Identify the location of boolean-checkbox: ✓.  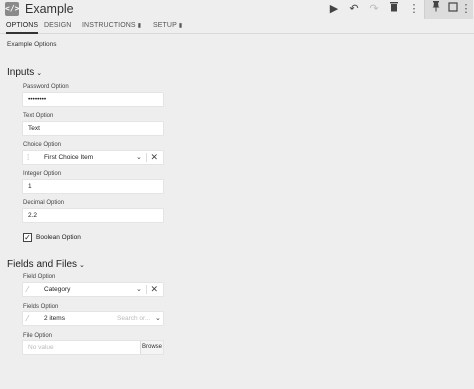
(27, 237).